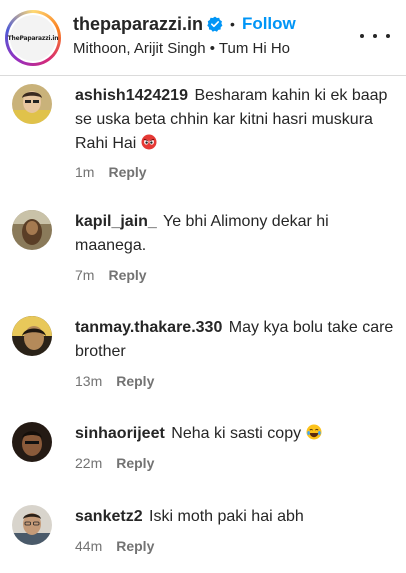 The width and height of the screenshot is (406, 573). What do you see at coordinates (89, 463) in the screenshot?
I see `comment-timestamp: 22m` at bounding box center [89, 463].